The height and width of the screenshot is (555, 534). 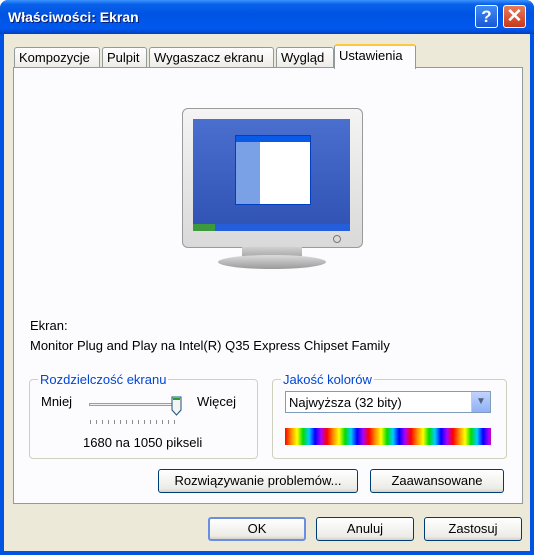 I want to click on cancel-button: Anuluj, so click(x=365, y=529).